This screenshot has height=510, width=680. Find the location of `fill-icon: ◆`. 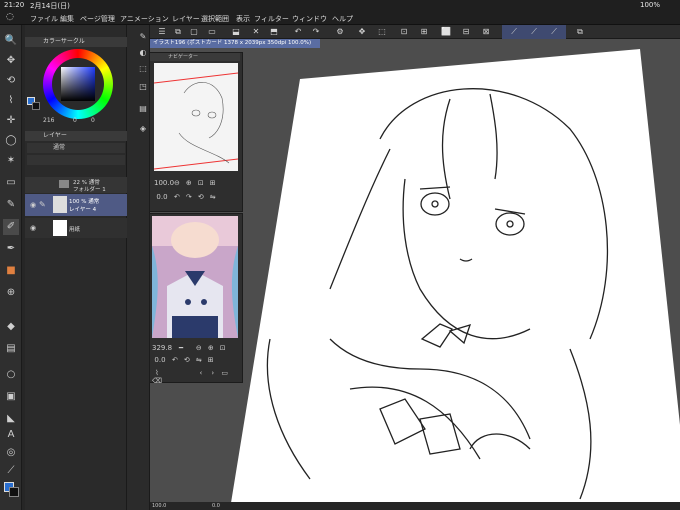

fill-icon: ◆ is located at coordinates (11, 327).